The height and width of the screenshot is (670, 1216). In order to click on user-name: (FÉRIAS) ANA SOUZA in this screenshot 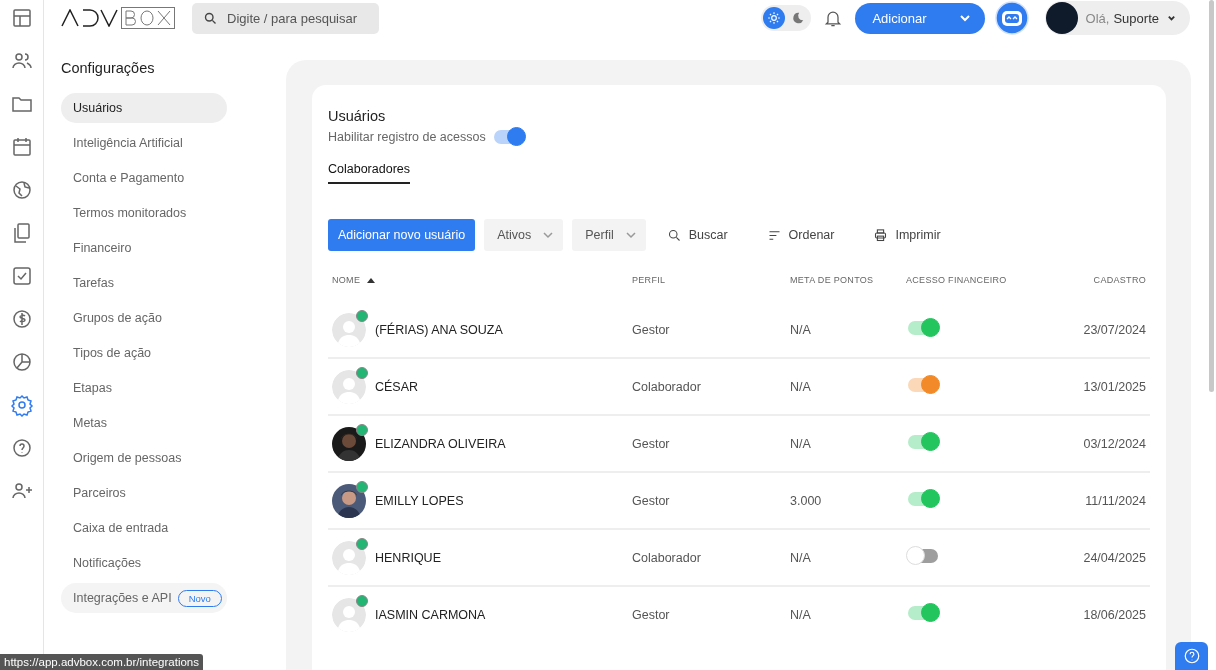, I will do `click(439, 329)`.